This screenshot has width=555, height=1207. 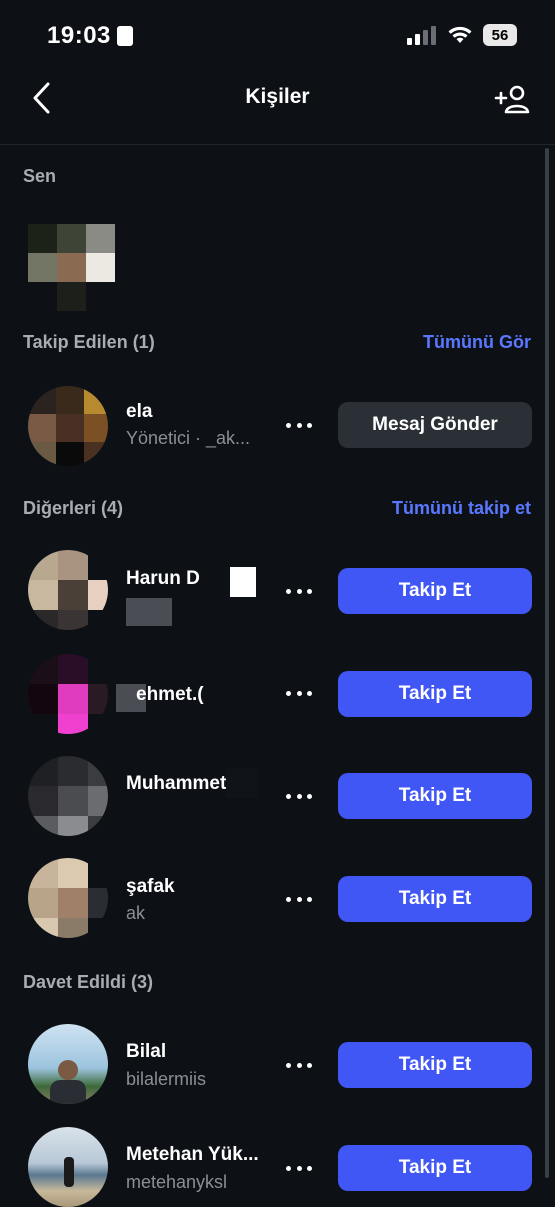 What do you see at coordinates (176, 783) in the screenshot?
I see `contact-name: Muhammet` at bounding box center [176, 783].